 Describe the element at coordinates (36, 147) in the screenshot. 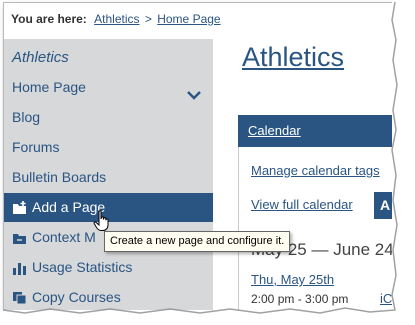

I see `sidebar-item-label: Forums` at that location.